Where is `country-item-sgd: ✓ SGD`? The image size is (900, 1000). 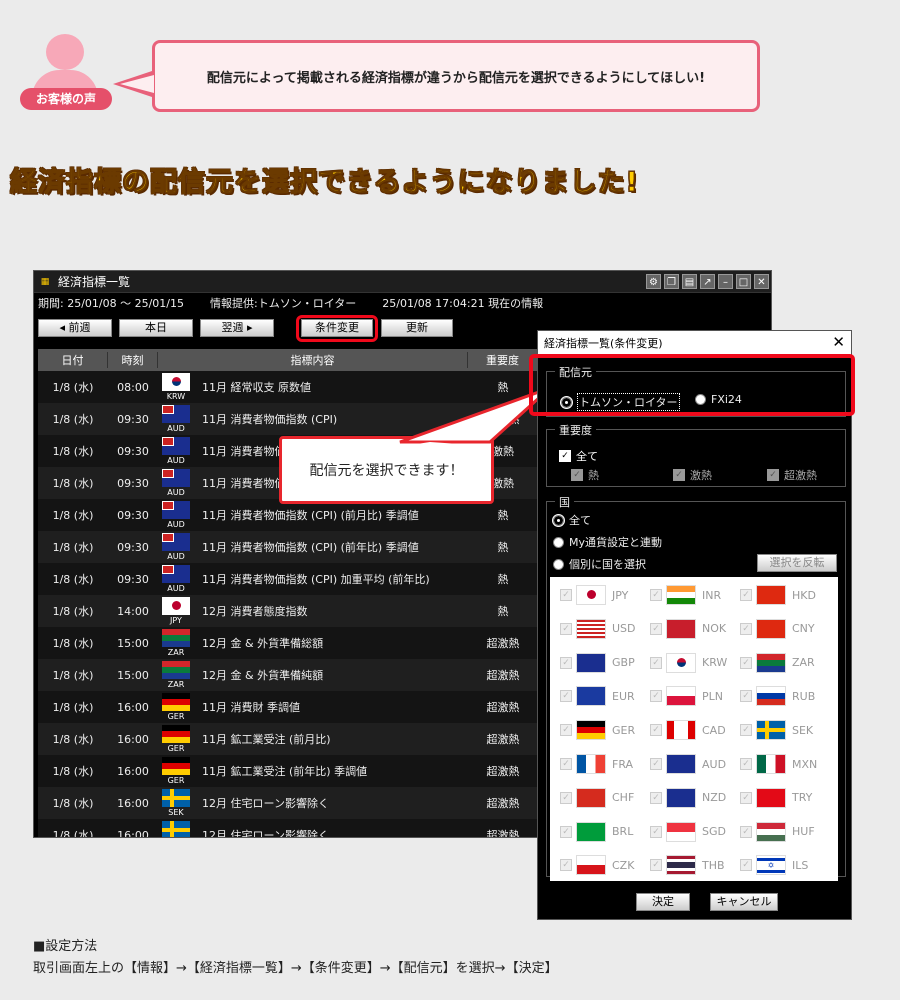 country-item-sgd: ✓ SGD is located at coordinates (688, 831).